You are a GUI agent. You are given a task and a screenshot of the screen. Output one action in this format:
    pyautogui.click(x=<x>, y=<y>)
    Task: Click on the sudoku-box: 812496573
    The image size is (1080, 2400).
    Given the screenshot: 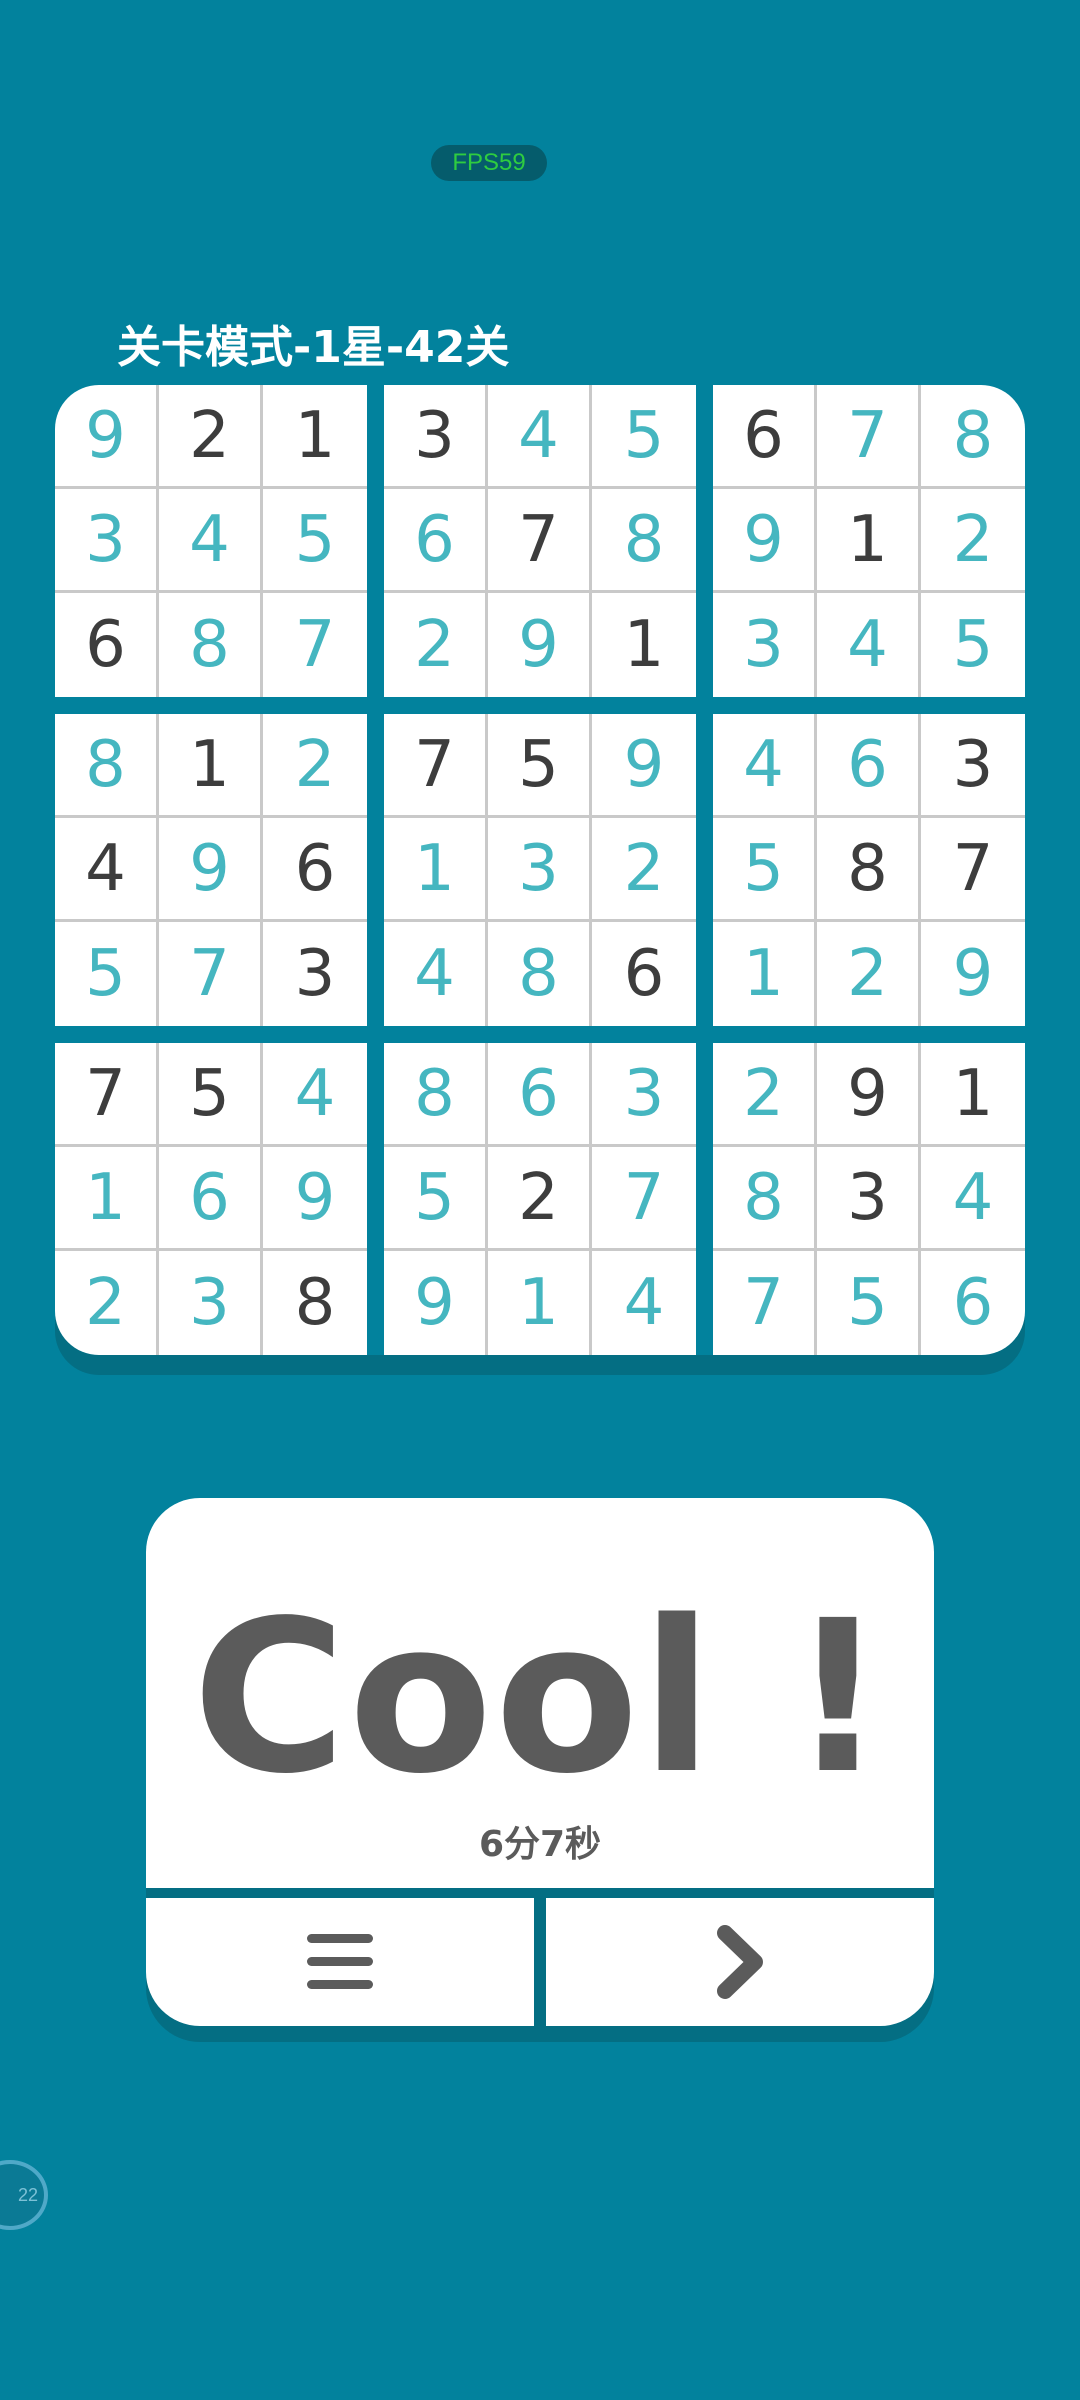 What is the action you would take?
    pyautogui.click(x=211, y=870)
    